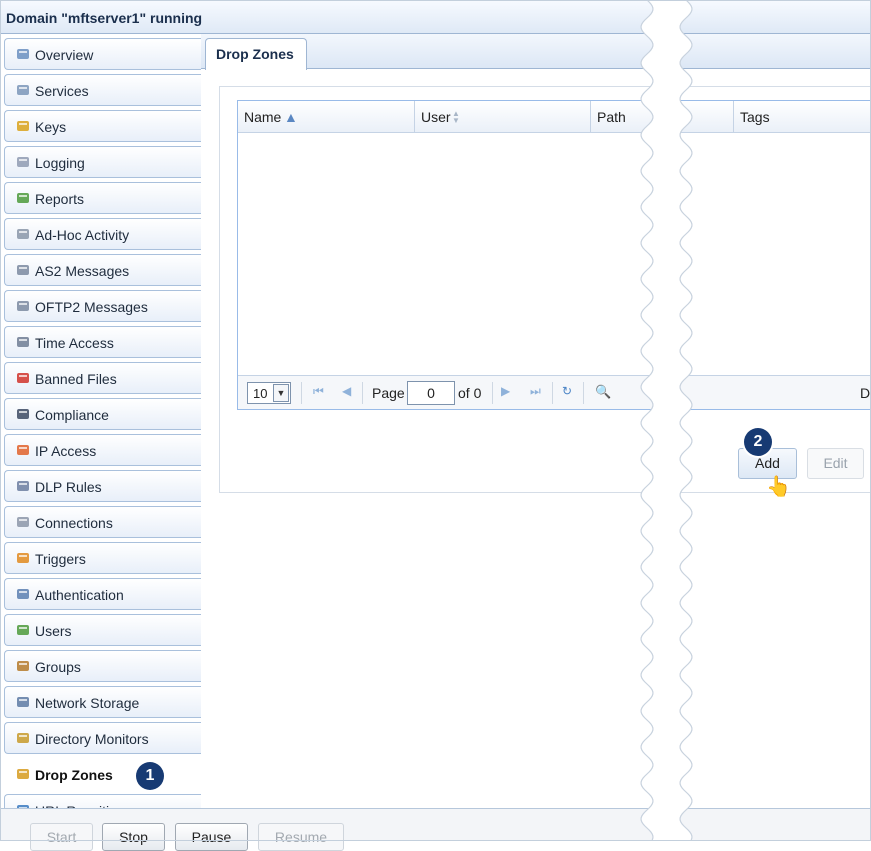 This screenshot has height=851, width=871. Describe the element at coordinates (603, 392) in the screenshot. I see `search-icon: 🔍` at that location.